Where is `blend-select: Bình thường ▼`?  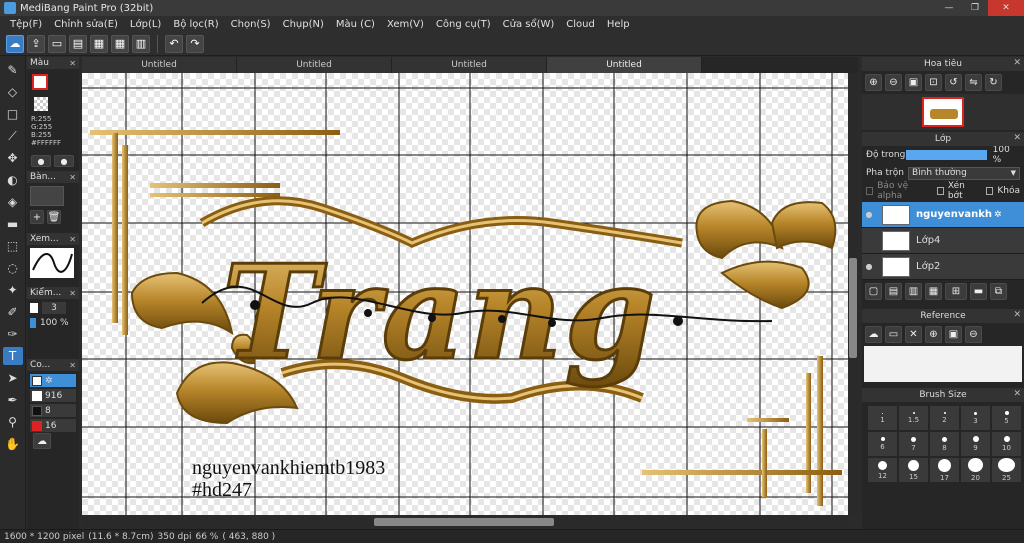
blend-select: Bình thường ▼ is located at coordinates (964, 173).